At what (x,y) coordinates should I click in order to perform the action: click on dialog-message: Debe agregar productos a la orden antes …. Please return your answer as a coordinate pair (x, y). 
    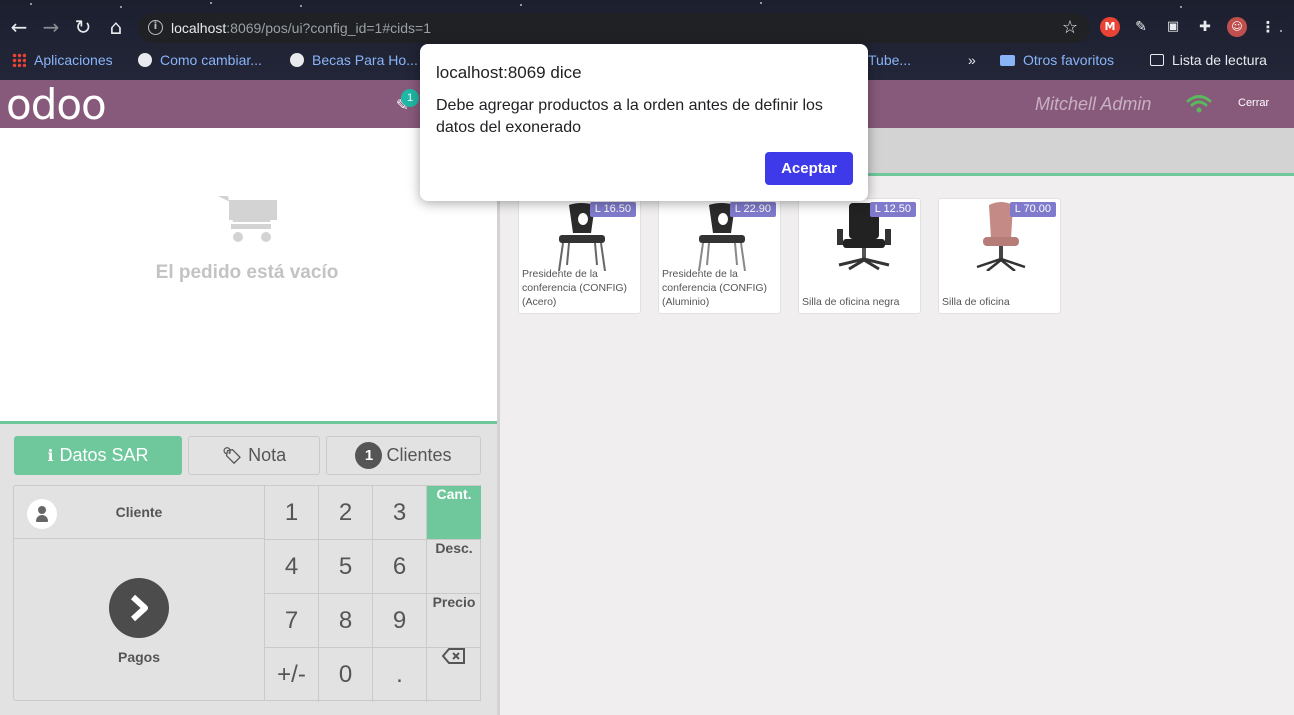
    Looking at the image, I should click on (629, 116).